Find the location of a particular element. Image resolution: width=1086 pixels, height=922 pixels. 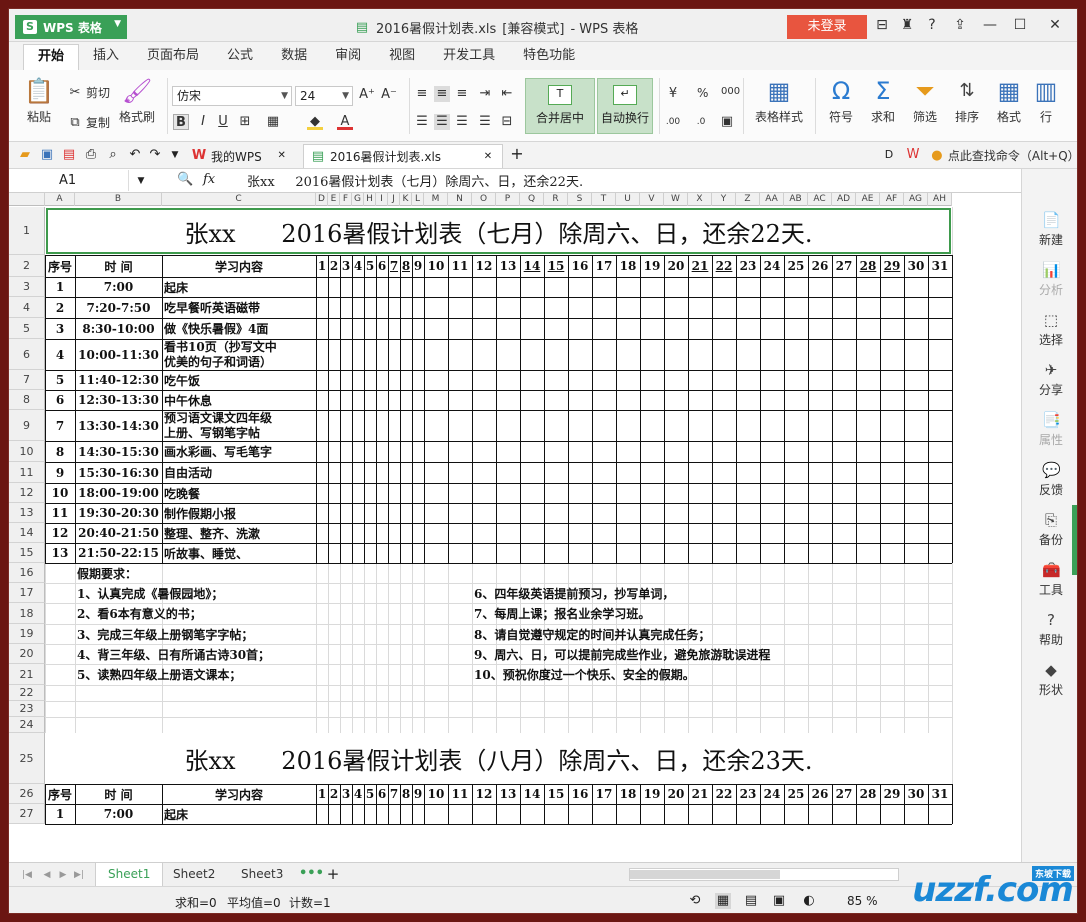

comma-button: 000 is located at coordinates (730, 91).